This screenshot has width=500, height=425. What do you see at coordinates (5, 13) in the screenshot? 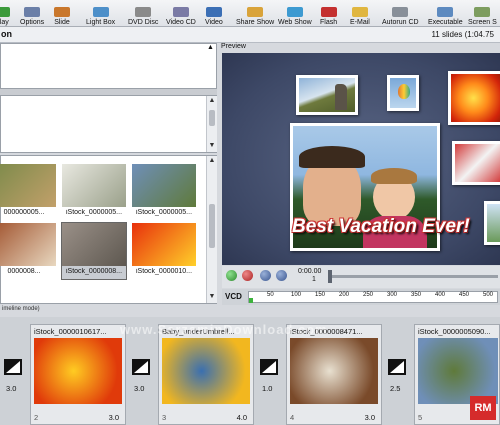
I see `toolbar-button-play: Play` at bounding box center [5, 13].